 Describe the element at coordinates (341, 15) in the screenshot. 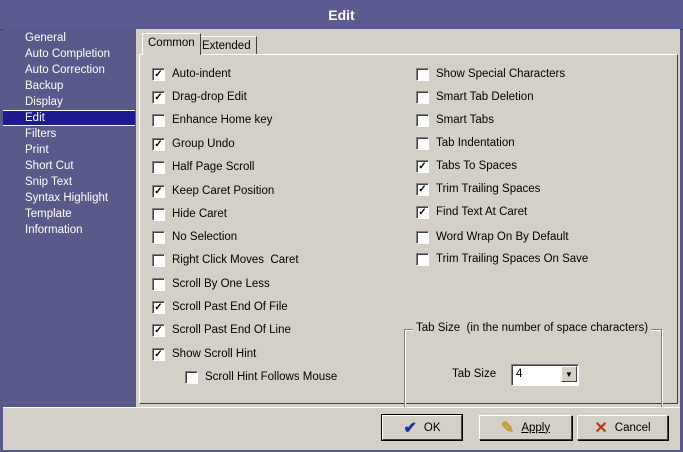

I see `window-title: Edit` at that location.